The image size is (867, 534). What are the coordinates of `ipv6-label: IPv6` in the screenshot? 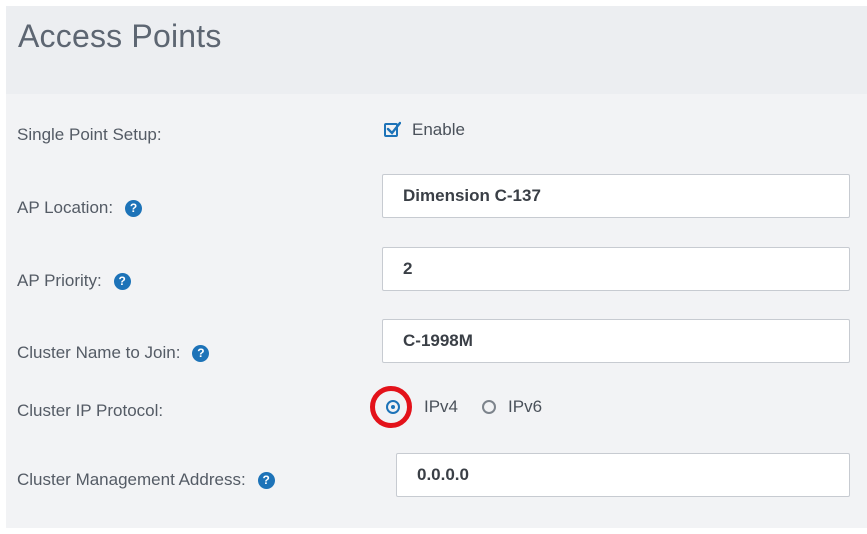 It's located at (525, 407).